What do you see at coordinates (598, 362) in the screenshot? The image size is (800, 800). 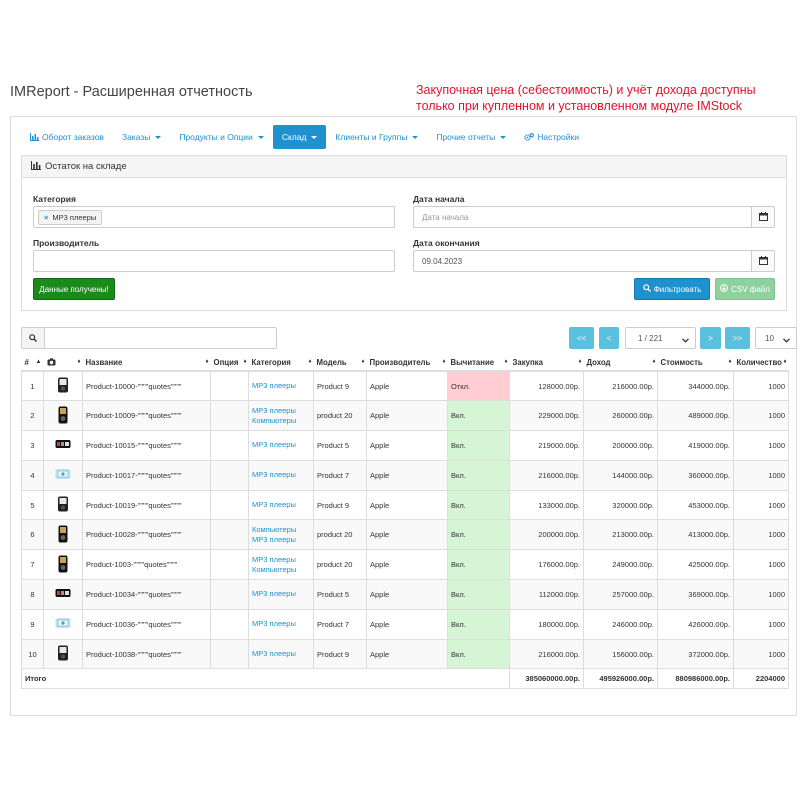 I see `col-label: Доход` at bounding box center [598, 362].